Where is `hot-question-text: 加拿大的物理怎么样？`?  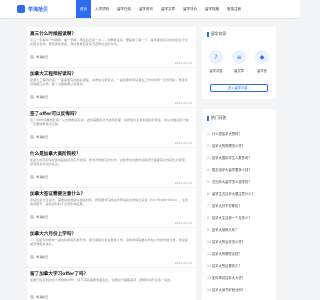
hot-question-text: 加拿大的物理怎么样？ is located at coordinates (228, 146).